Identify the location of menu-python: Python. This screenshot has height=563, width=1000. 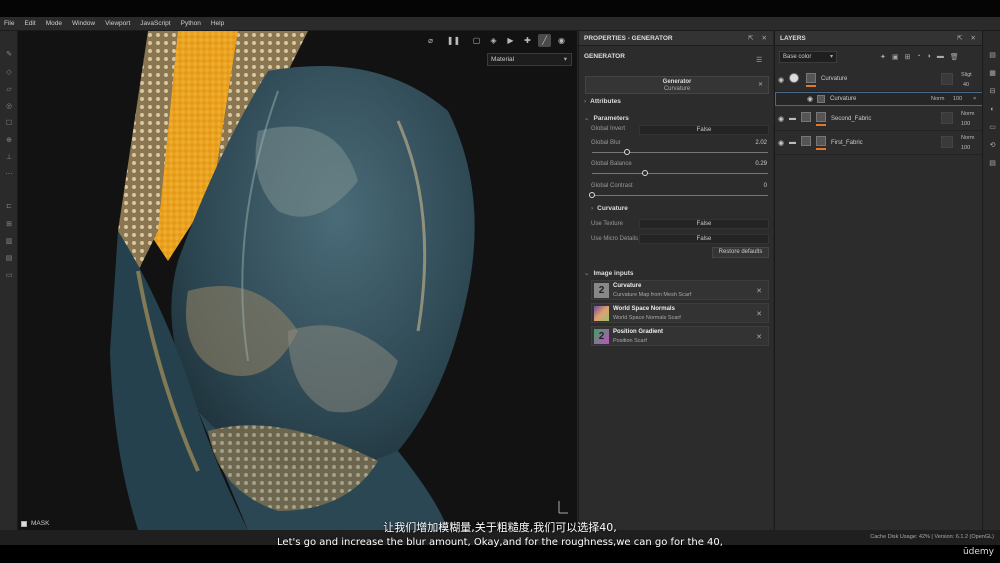
(191, 23).